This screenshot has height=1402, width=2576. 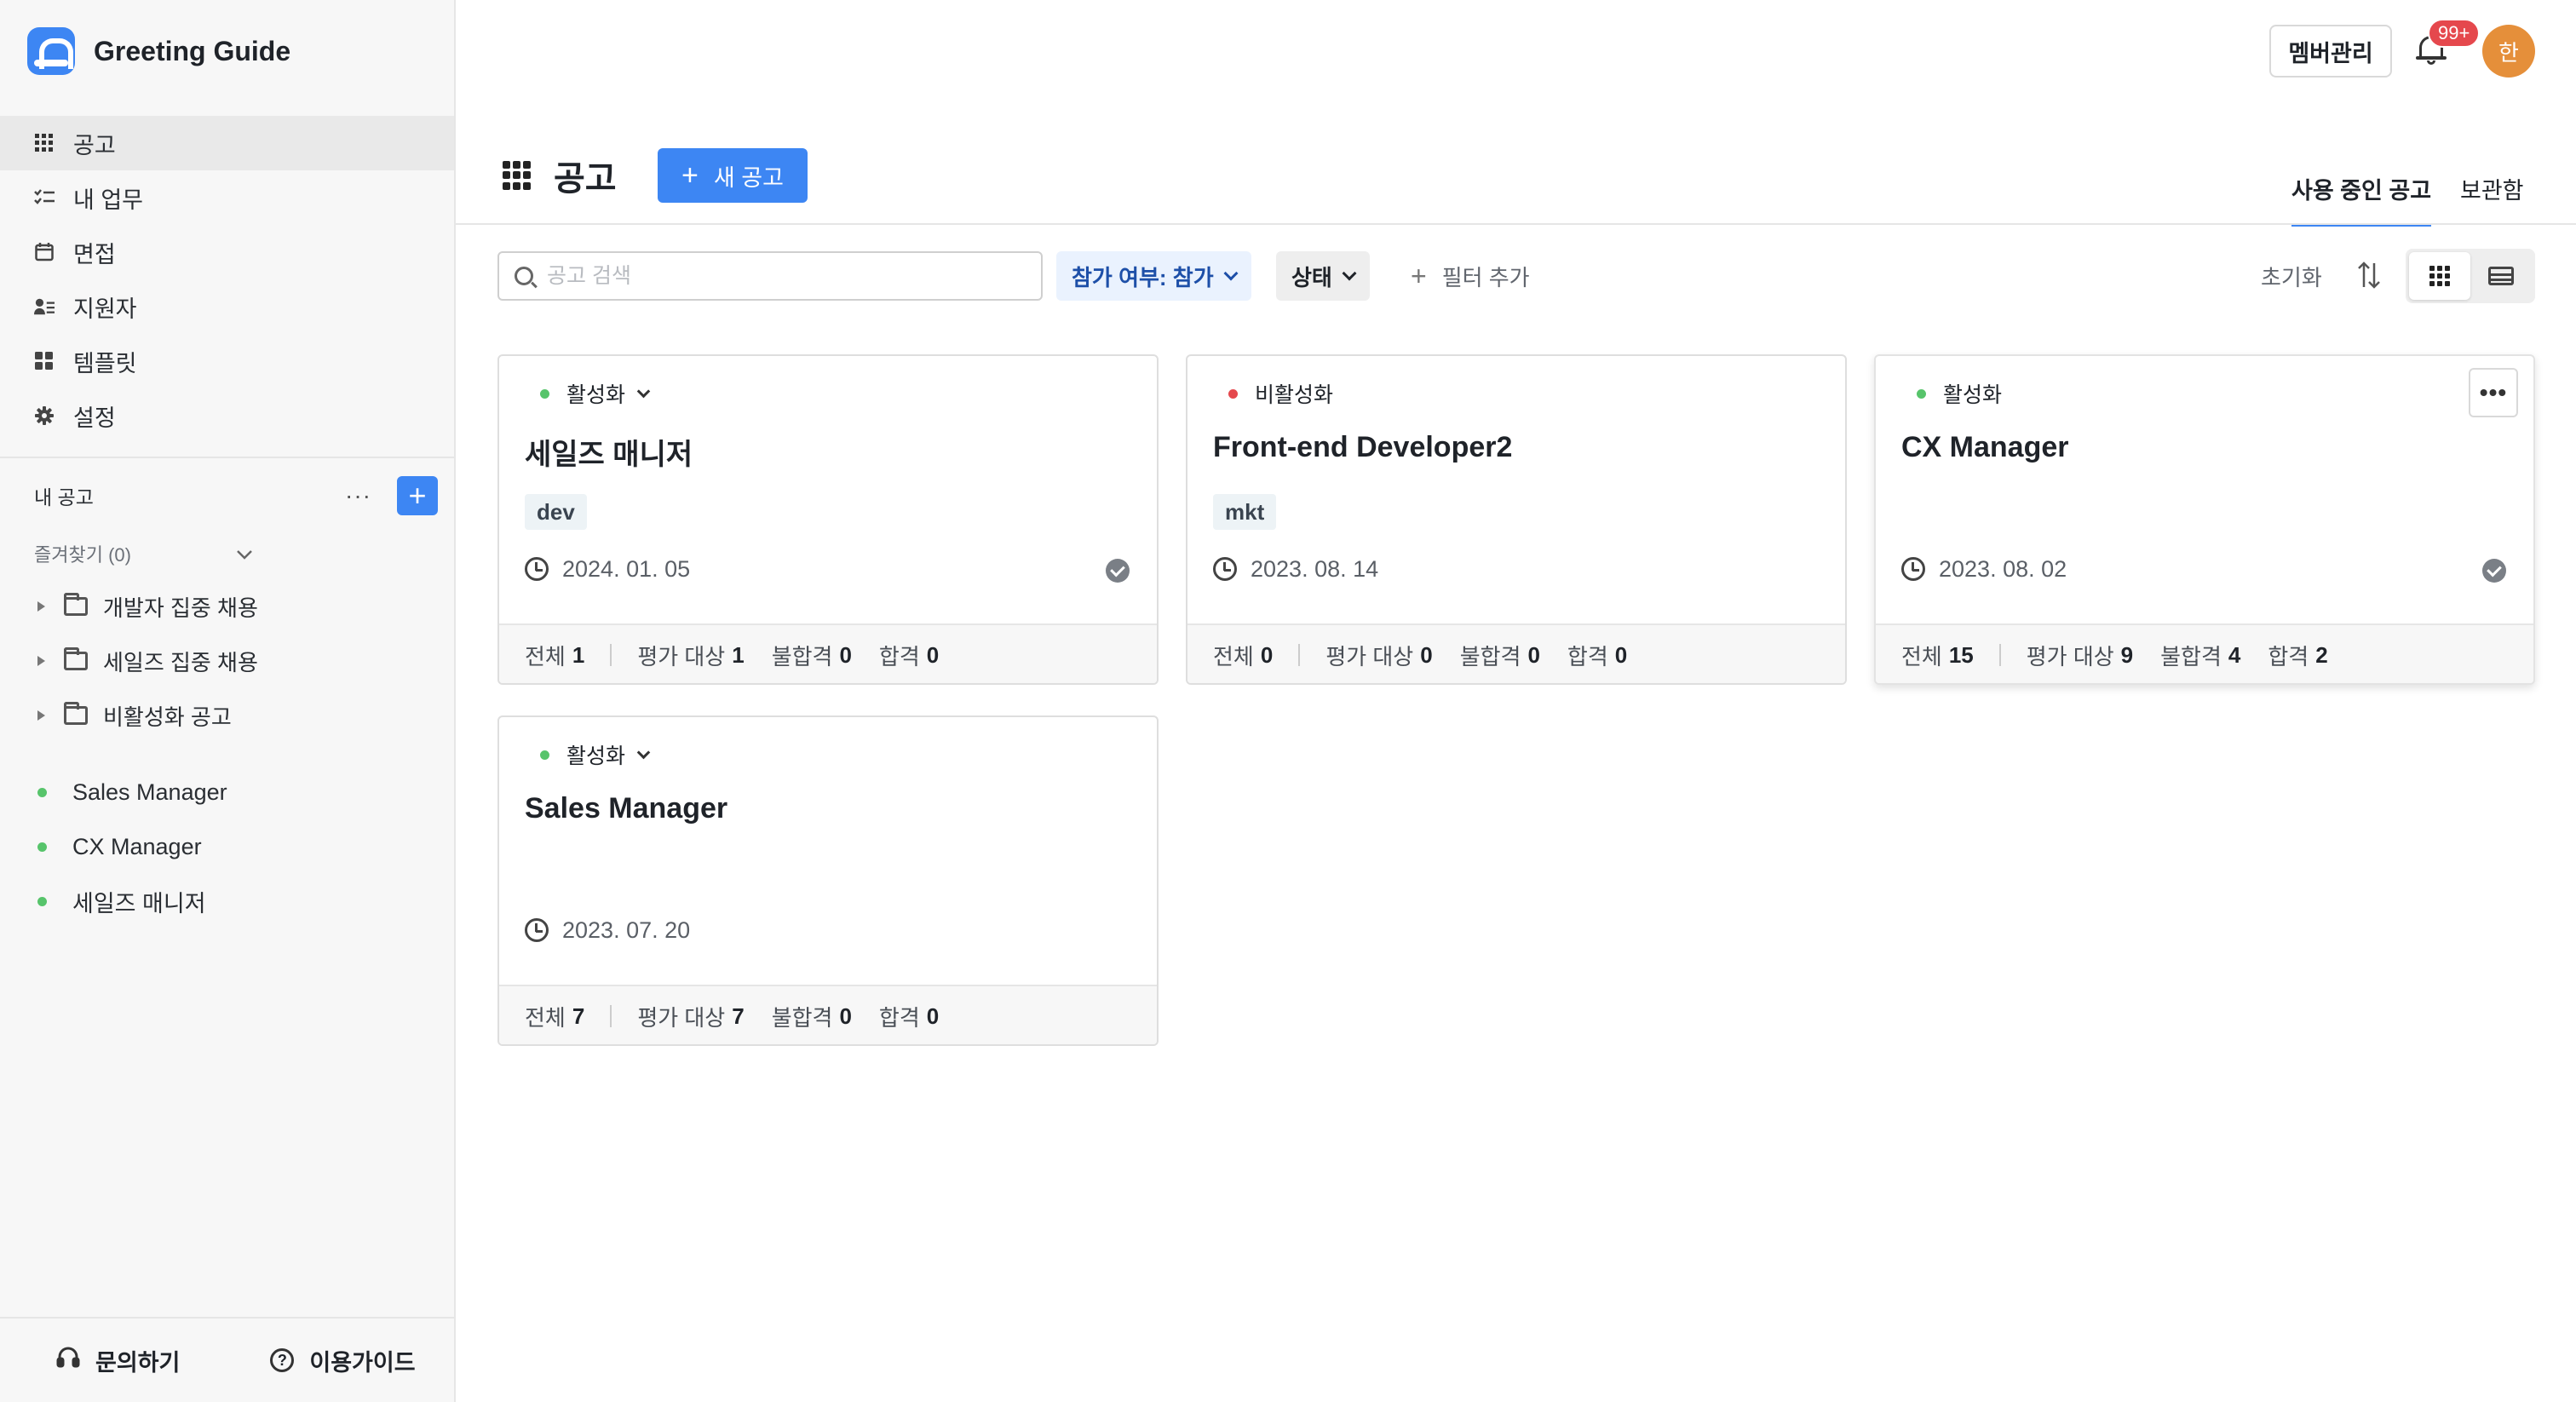 I want to click on sidebar-item-settings: 설정, so click(x=227, y=415).